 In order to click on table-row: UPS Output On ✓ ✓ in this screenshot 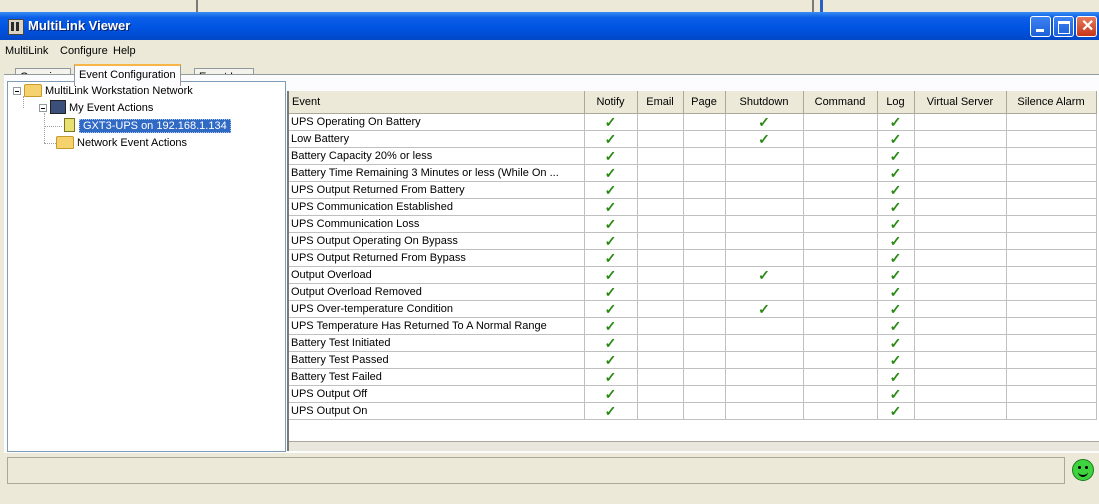, I will do `click(693, 411)`.